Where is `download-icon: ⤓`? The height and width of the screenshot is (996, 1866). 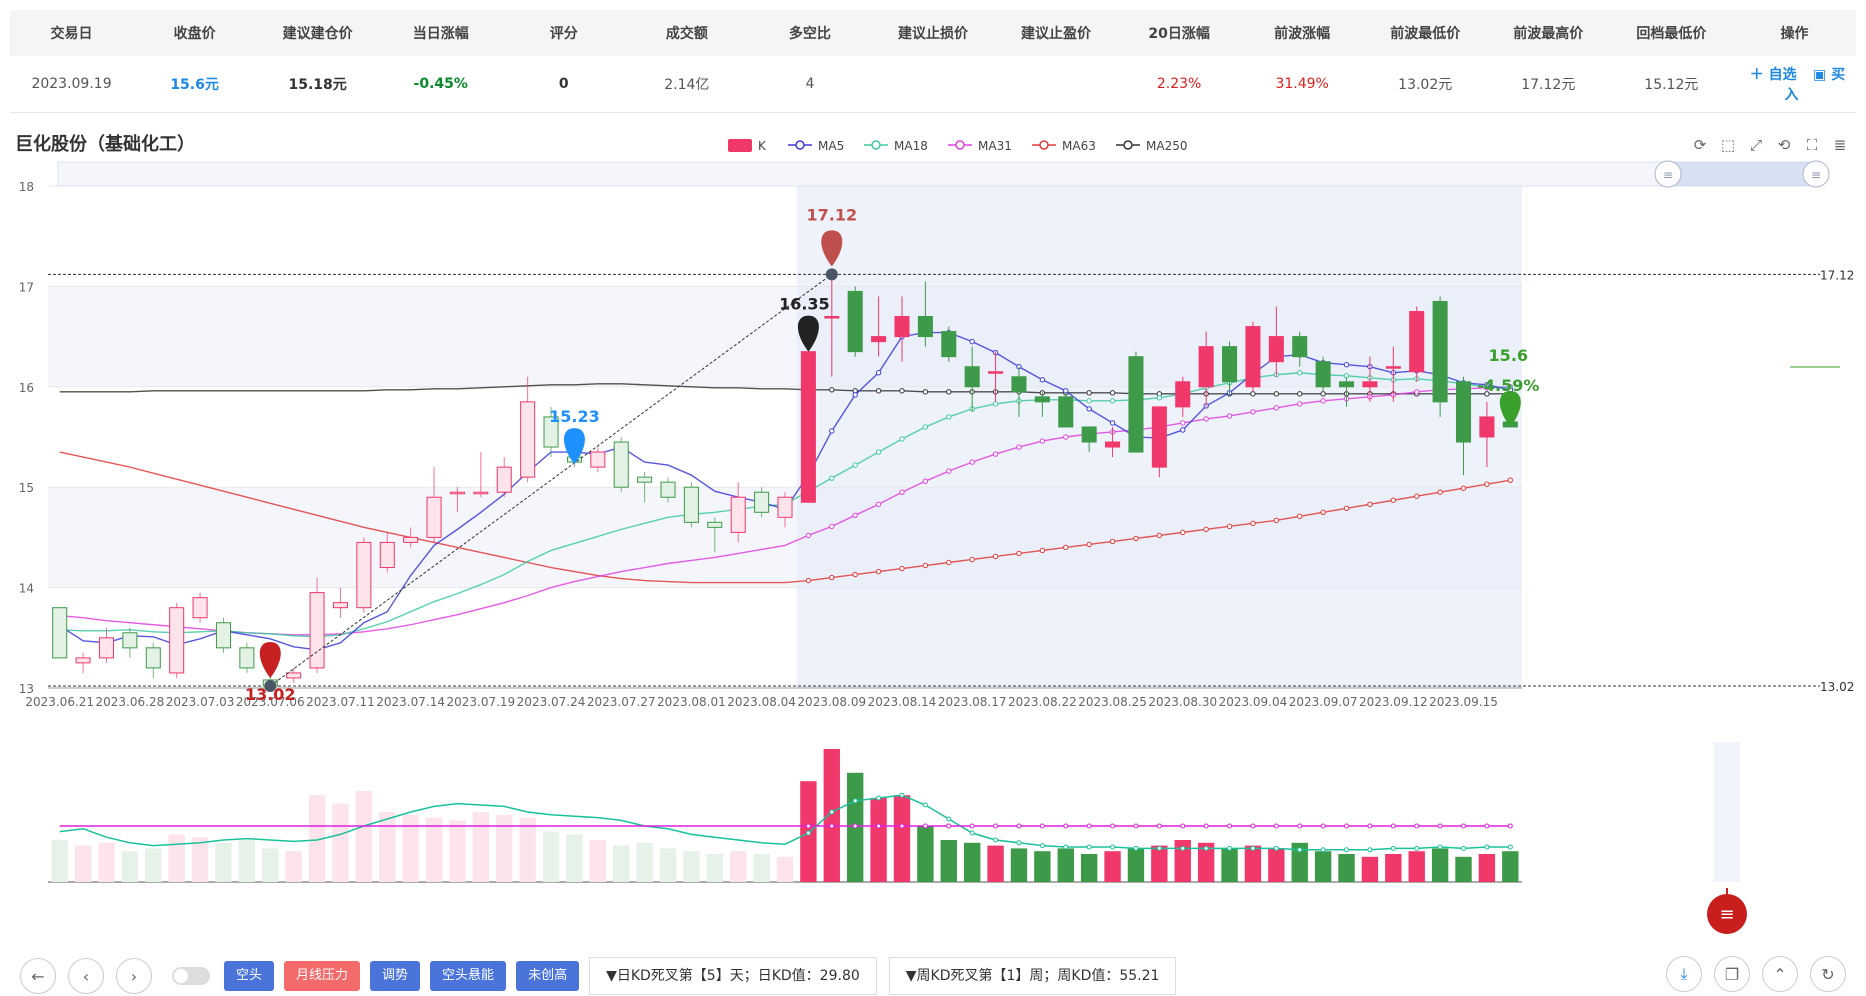 download-icon: ⤓ is located at coordinates (1684, 973).